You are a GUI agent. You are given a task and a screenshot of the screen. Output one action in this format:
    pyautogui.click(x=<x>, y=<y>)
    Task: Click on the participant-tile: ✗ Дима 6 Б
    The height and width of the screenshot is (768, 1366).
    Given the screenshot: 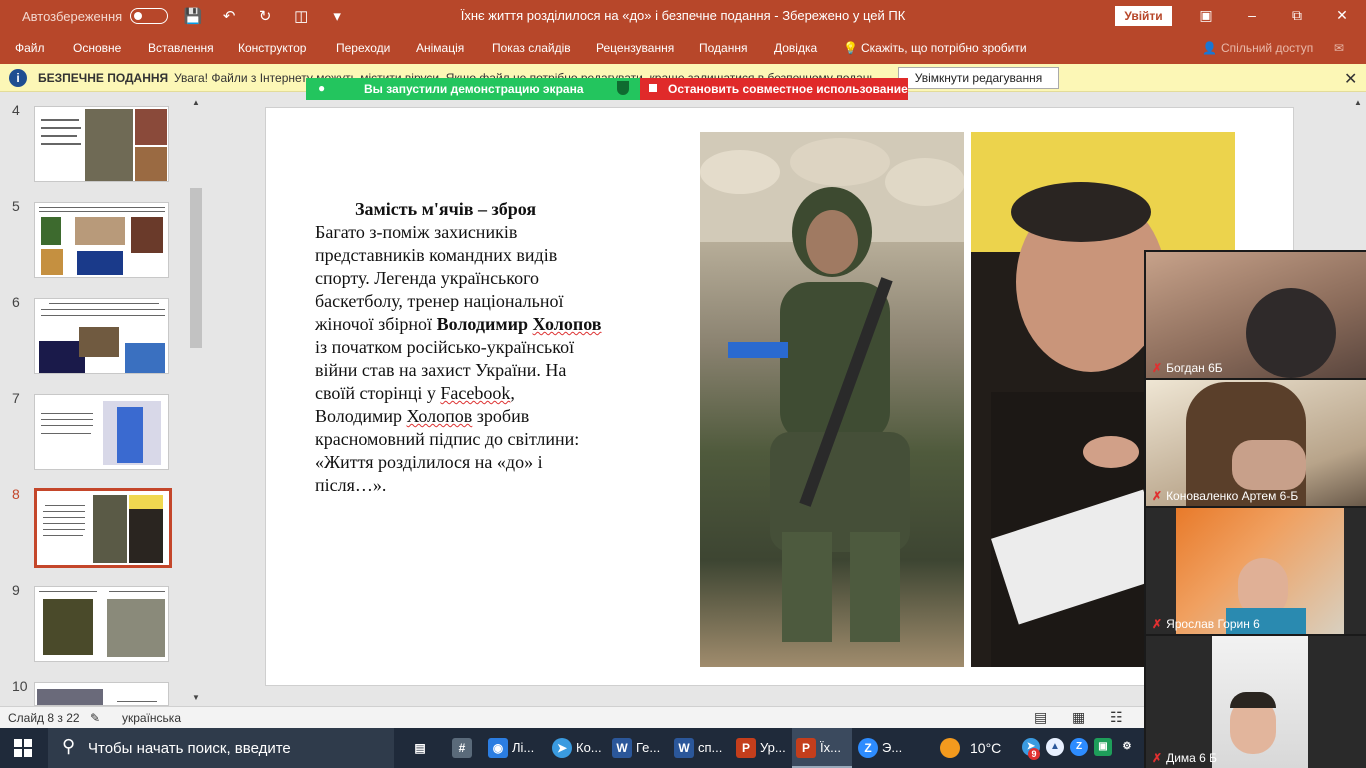 What is the action you would take?
    pyautogui.click(x=1256, y=702)
    